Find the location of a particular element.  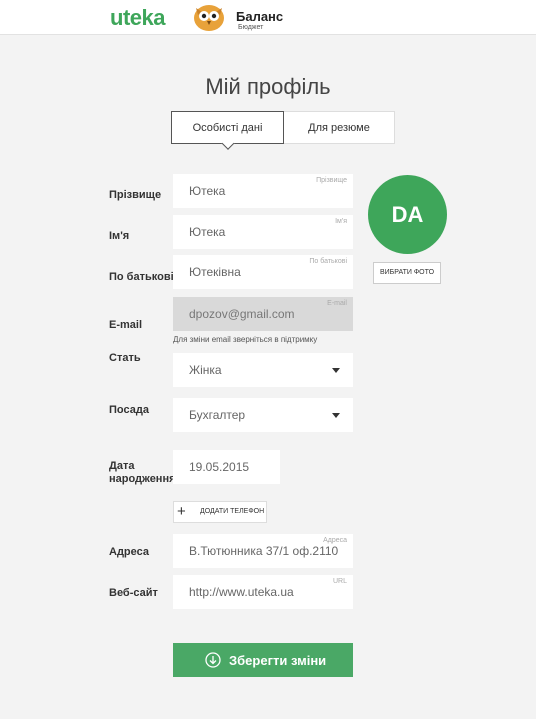

avatar: DA is located at coordinates (407, 214).